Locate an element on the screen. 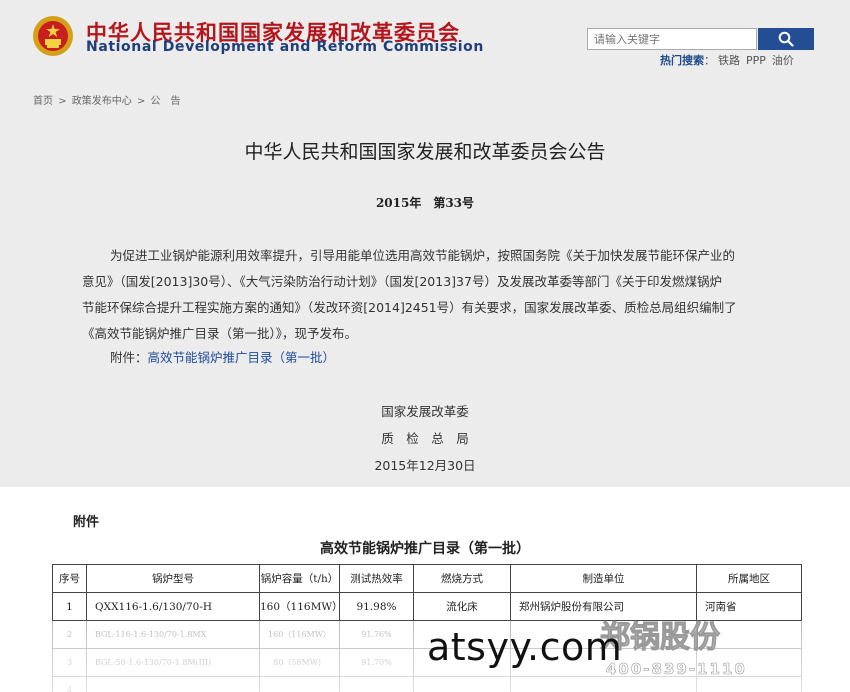 This screenshot has width=850, height=692. table-cell: 3 is located at coordinates (69, 662).